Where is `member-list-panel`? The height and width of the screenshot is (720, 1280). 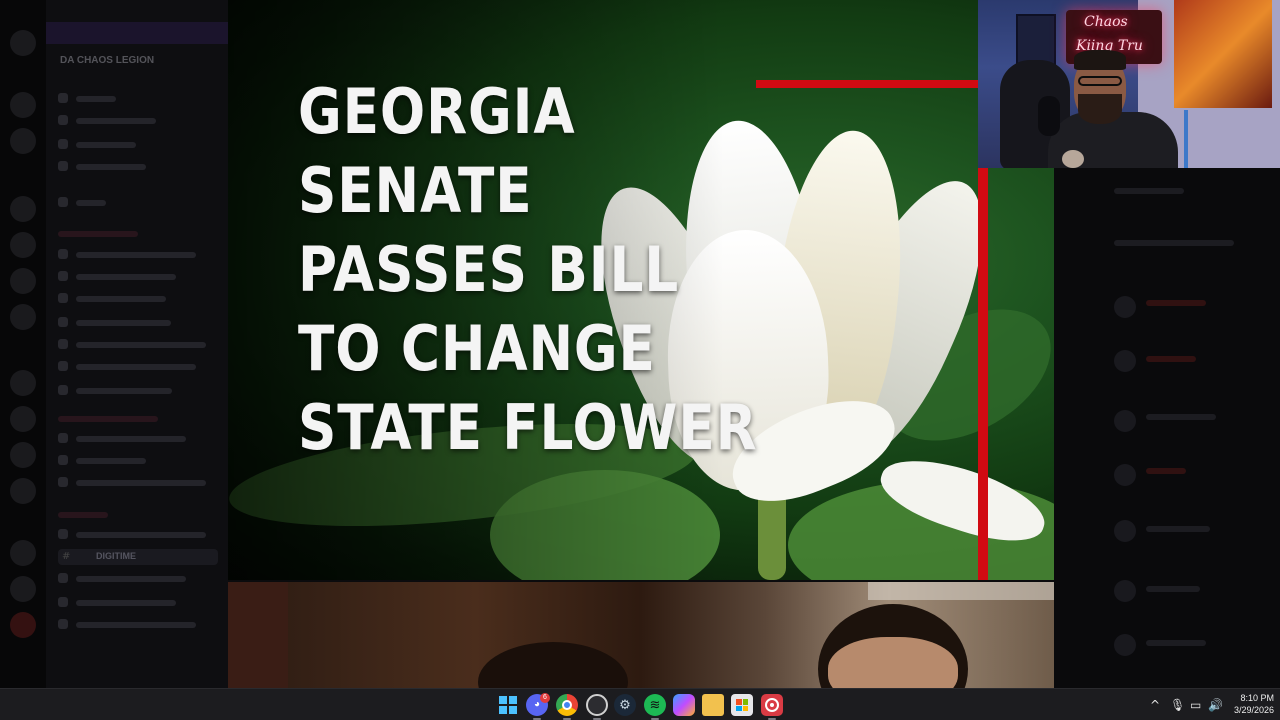
member-list-panel is located at coordinates (1167, 428).